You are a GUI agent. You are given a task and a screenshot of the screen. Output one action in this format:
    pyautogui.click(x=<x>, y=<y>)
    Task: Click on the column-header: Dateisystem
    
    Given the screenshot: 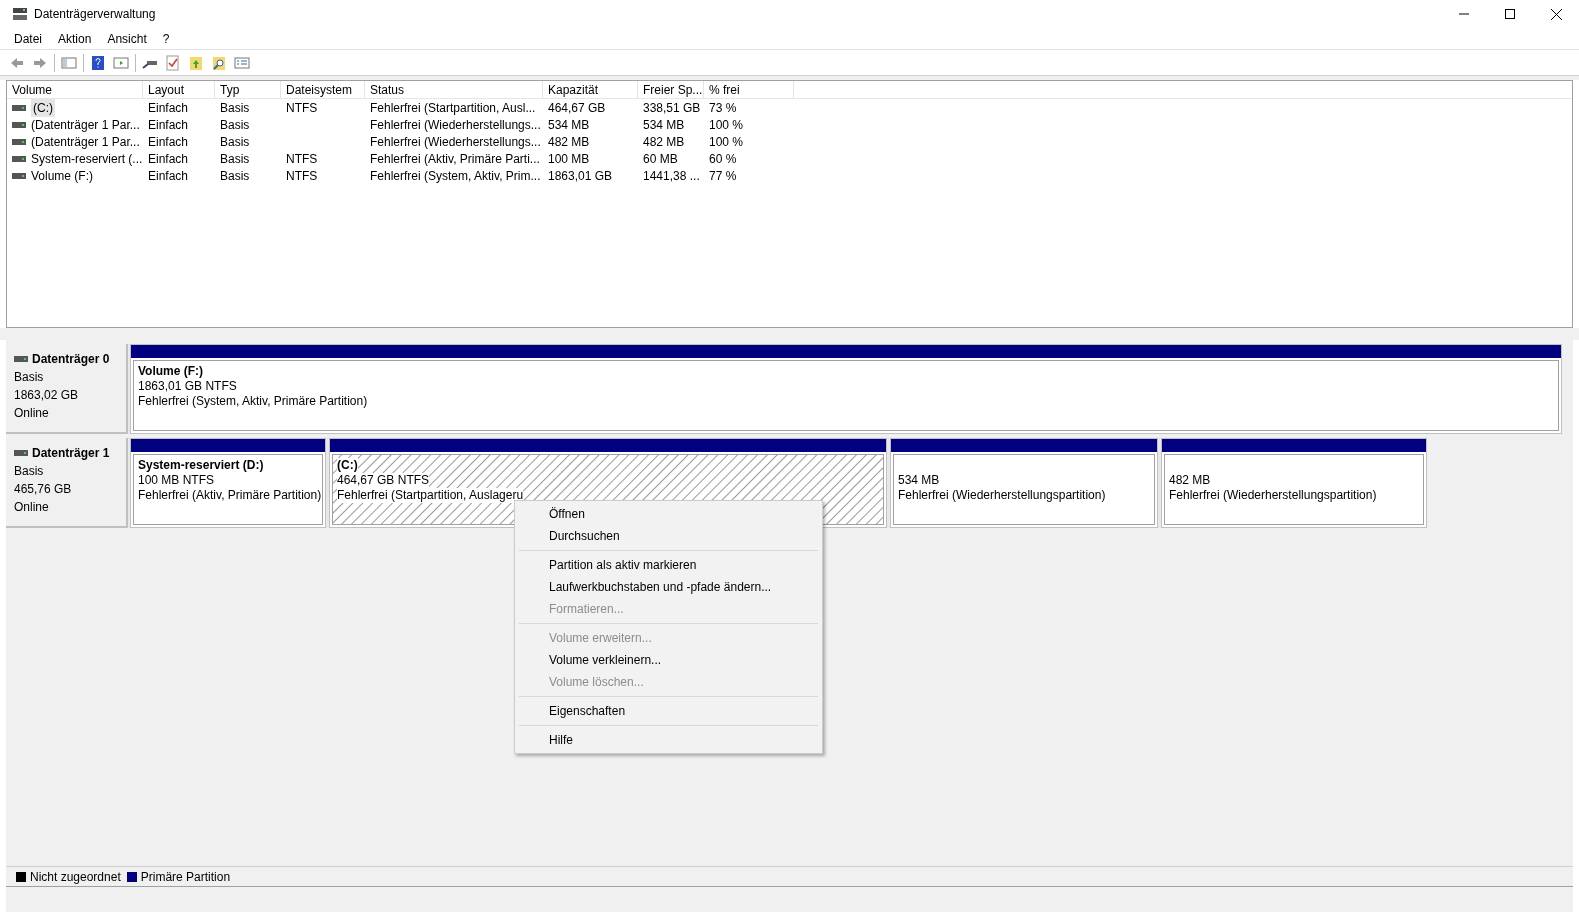 What is the action you would take?
    pyautogui.click(x=323, y=89)
    